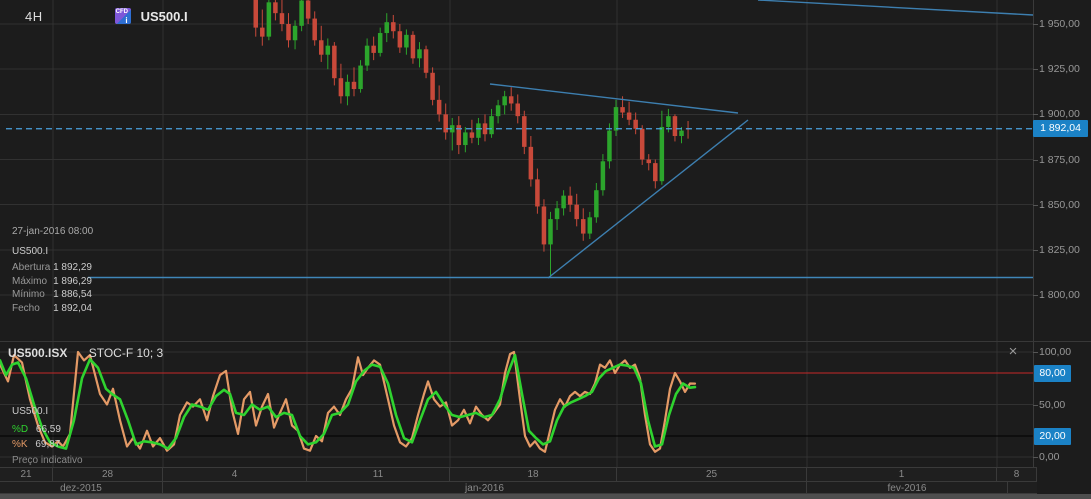 This screenshot has height=499, width=1091. Describe the element at coordinates (1059, 205) in the screenshot. I see `price-axis-label: 1 850,00` at that location.